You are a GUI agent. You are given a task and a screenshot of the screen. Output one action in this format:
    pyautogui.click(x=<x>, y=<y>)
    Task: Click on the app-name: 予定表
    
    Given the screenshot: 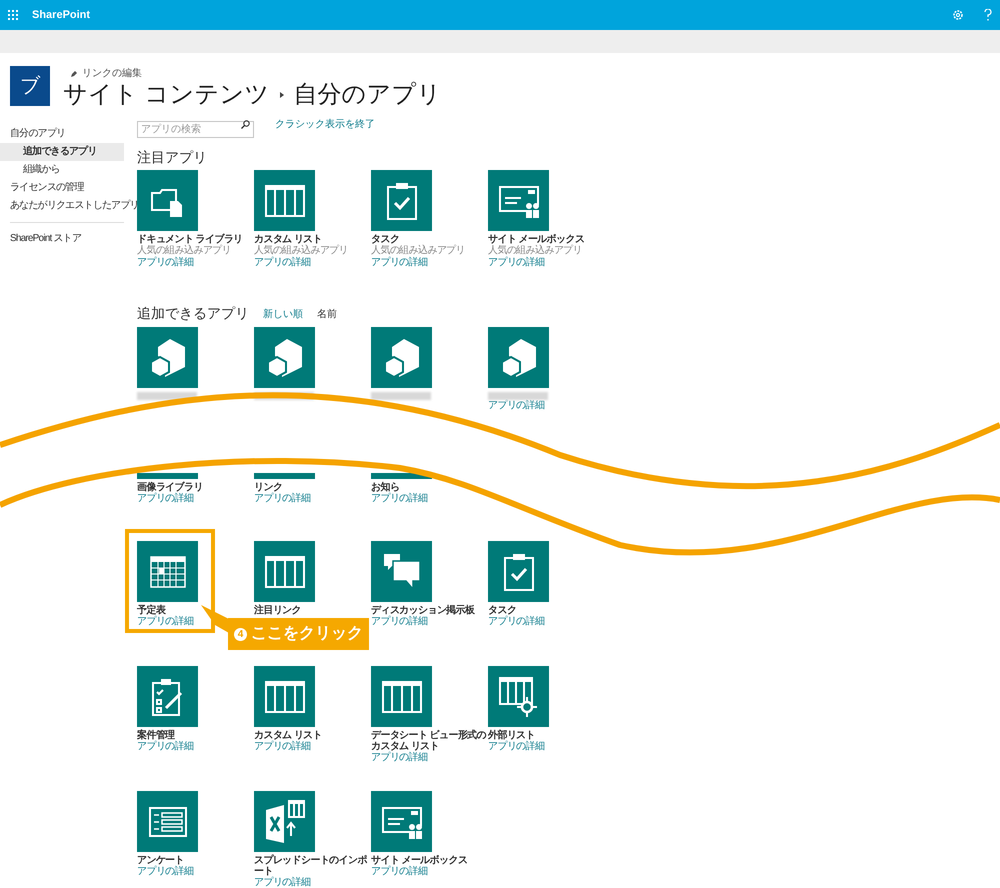 What is the action you would take?
    pyautogui.click(x=151, y=610)
    